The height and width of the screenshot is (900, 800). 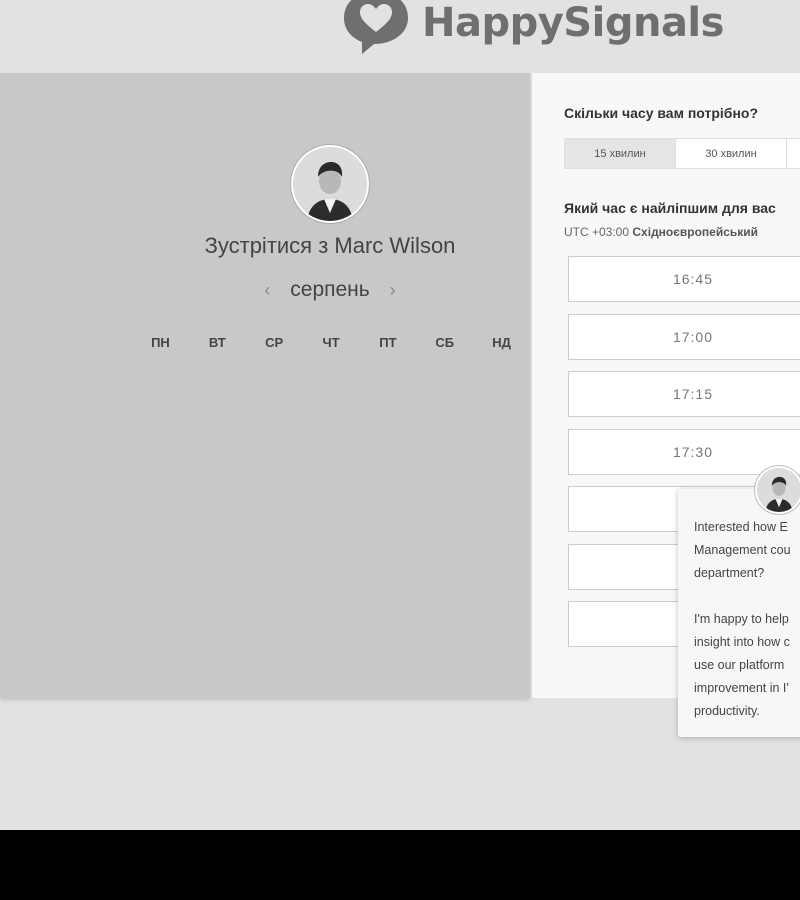 What do you see at coordinates (661, 113) in the screenshot?
I see `duration-question: Скільки часу вам потрібно?` at bounding box center [661, 113].